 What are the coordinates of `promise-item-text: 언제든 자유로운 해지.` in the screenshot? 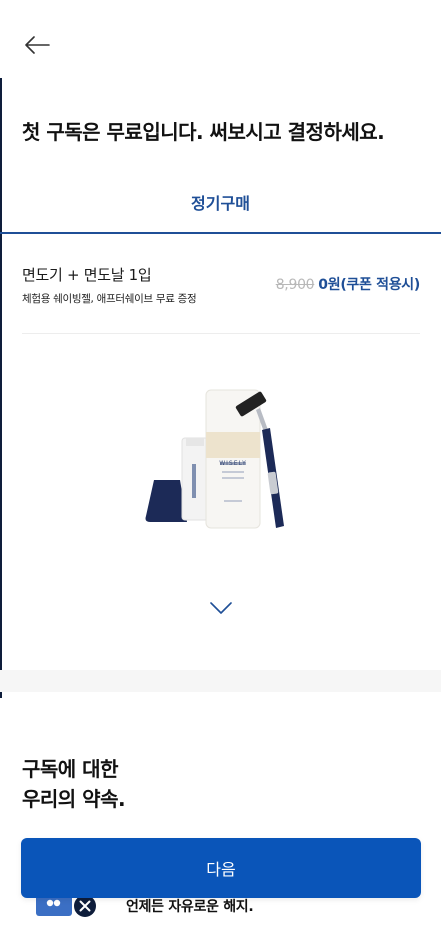 It's located at (190, 907).